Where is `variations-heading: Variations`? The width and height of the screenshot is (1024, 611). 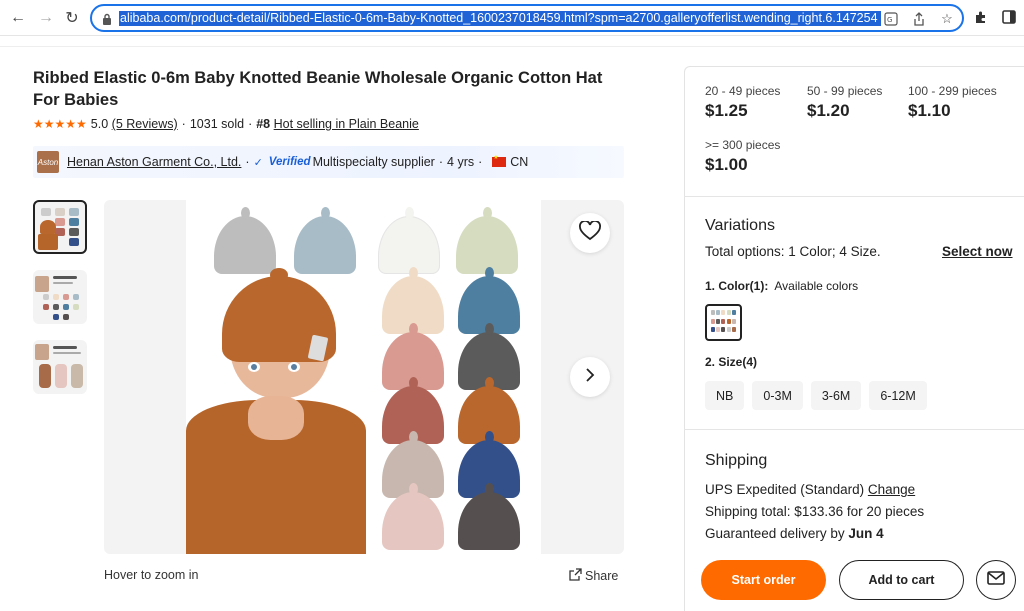
variations-heading: Variations is located at coordinates (740, 225).